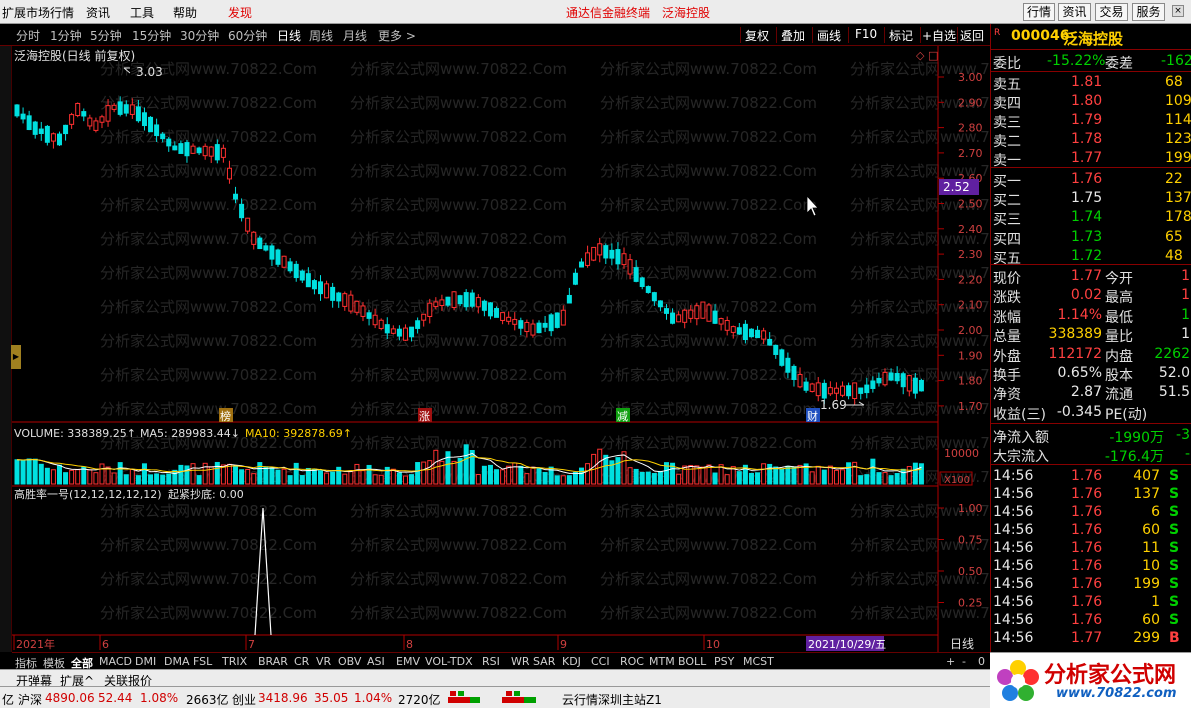 The width and height of the screenshot is (1191, 708). What do you see at coordinates (544, 661) in the screenshot?
I see `indicator-tab: SAR` at bounding box center [544, 661].